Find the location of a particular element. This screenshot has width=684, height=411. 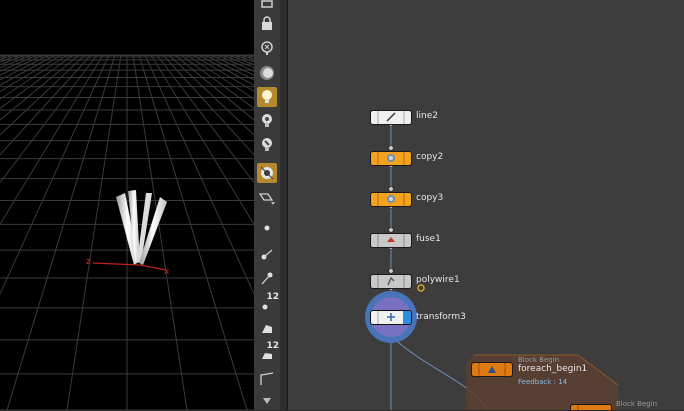

feedback-count: Feedback : 14 is located at coordinates (543, 382).